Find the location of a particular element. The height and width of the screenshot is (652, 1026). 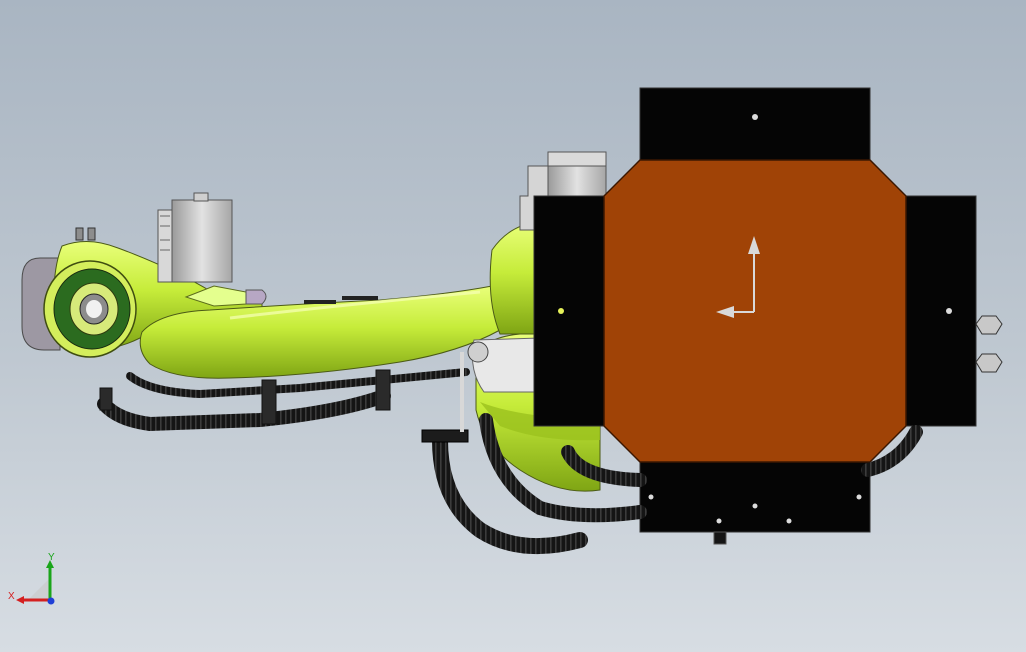

axis-triad: Y X is located at coordinates (31, 578).